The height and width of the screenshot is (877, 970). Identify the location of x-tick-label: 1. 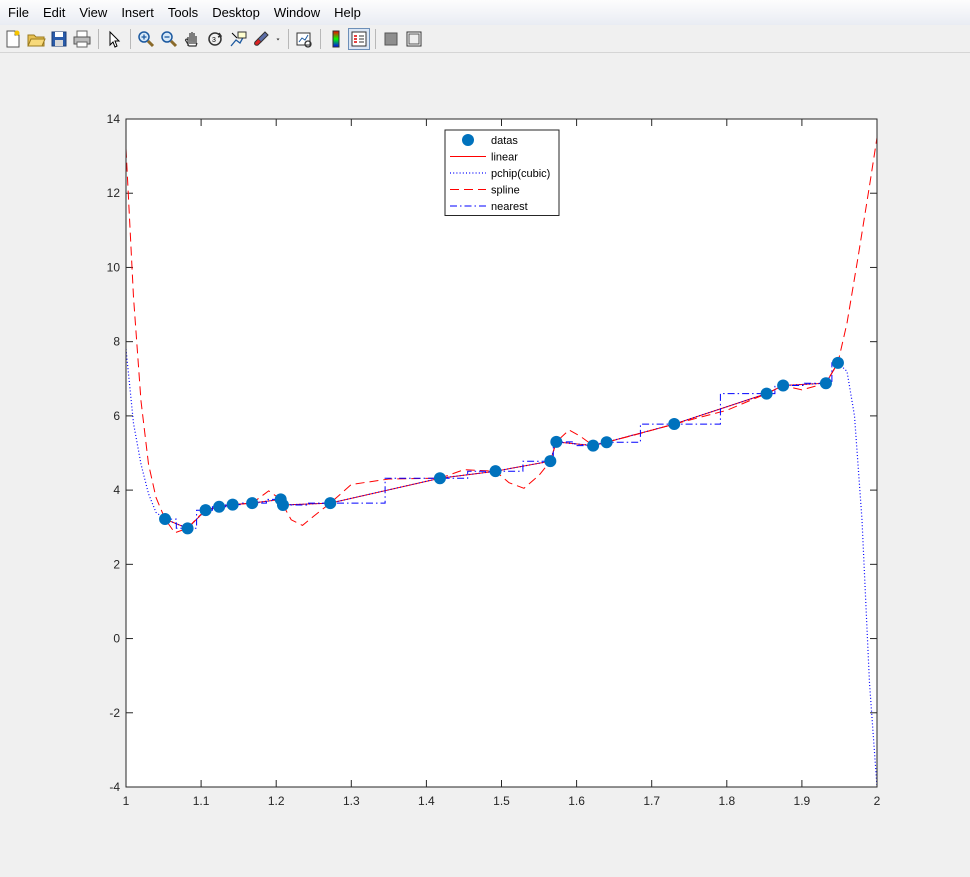
(126, 801).